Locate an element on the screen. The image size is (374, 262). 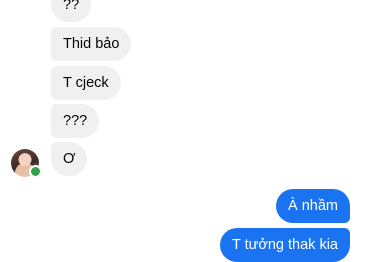
incoming-message: Ơ is located at coordinates (69, 159).